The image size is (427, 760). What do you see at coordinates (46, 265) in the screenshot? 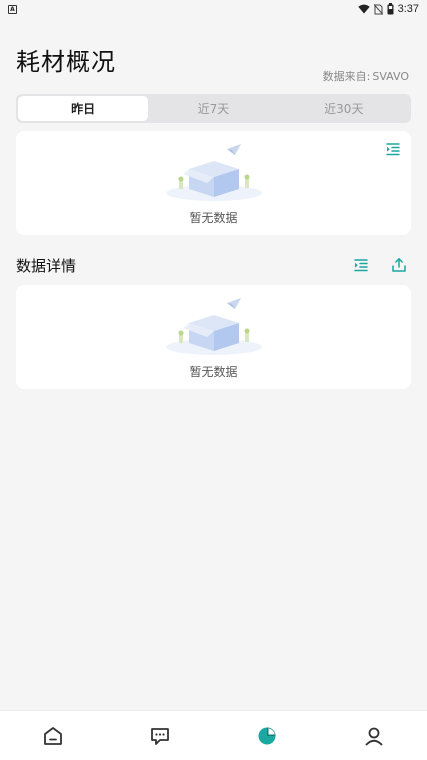
I see `details-title: 数据详情` at bounding box center [46, 265].